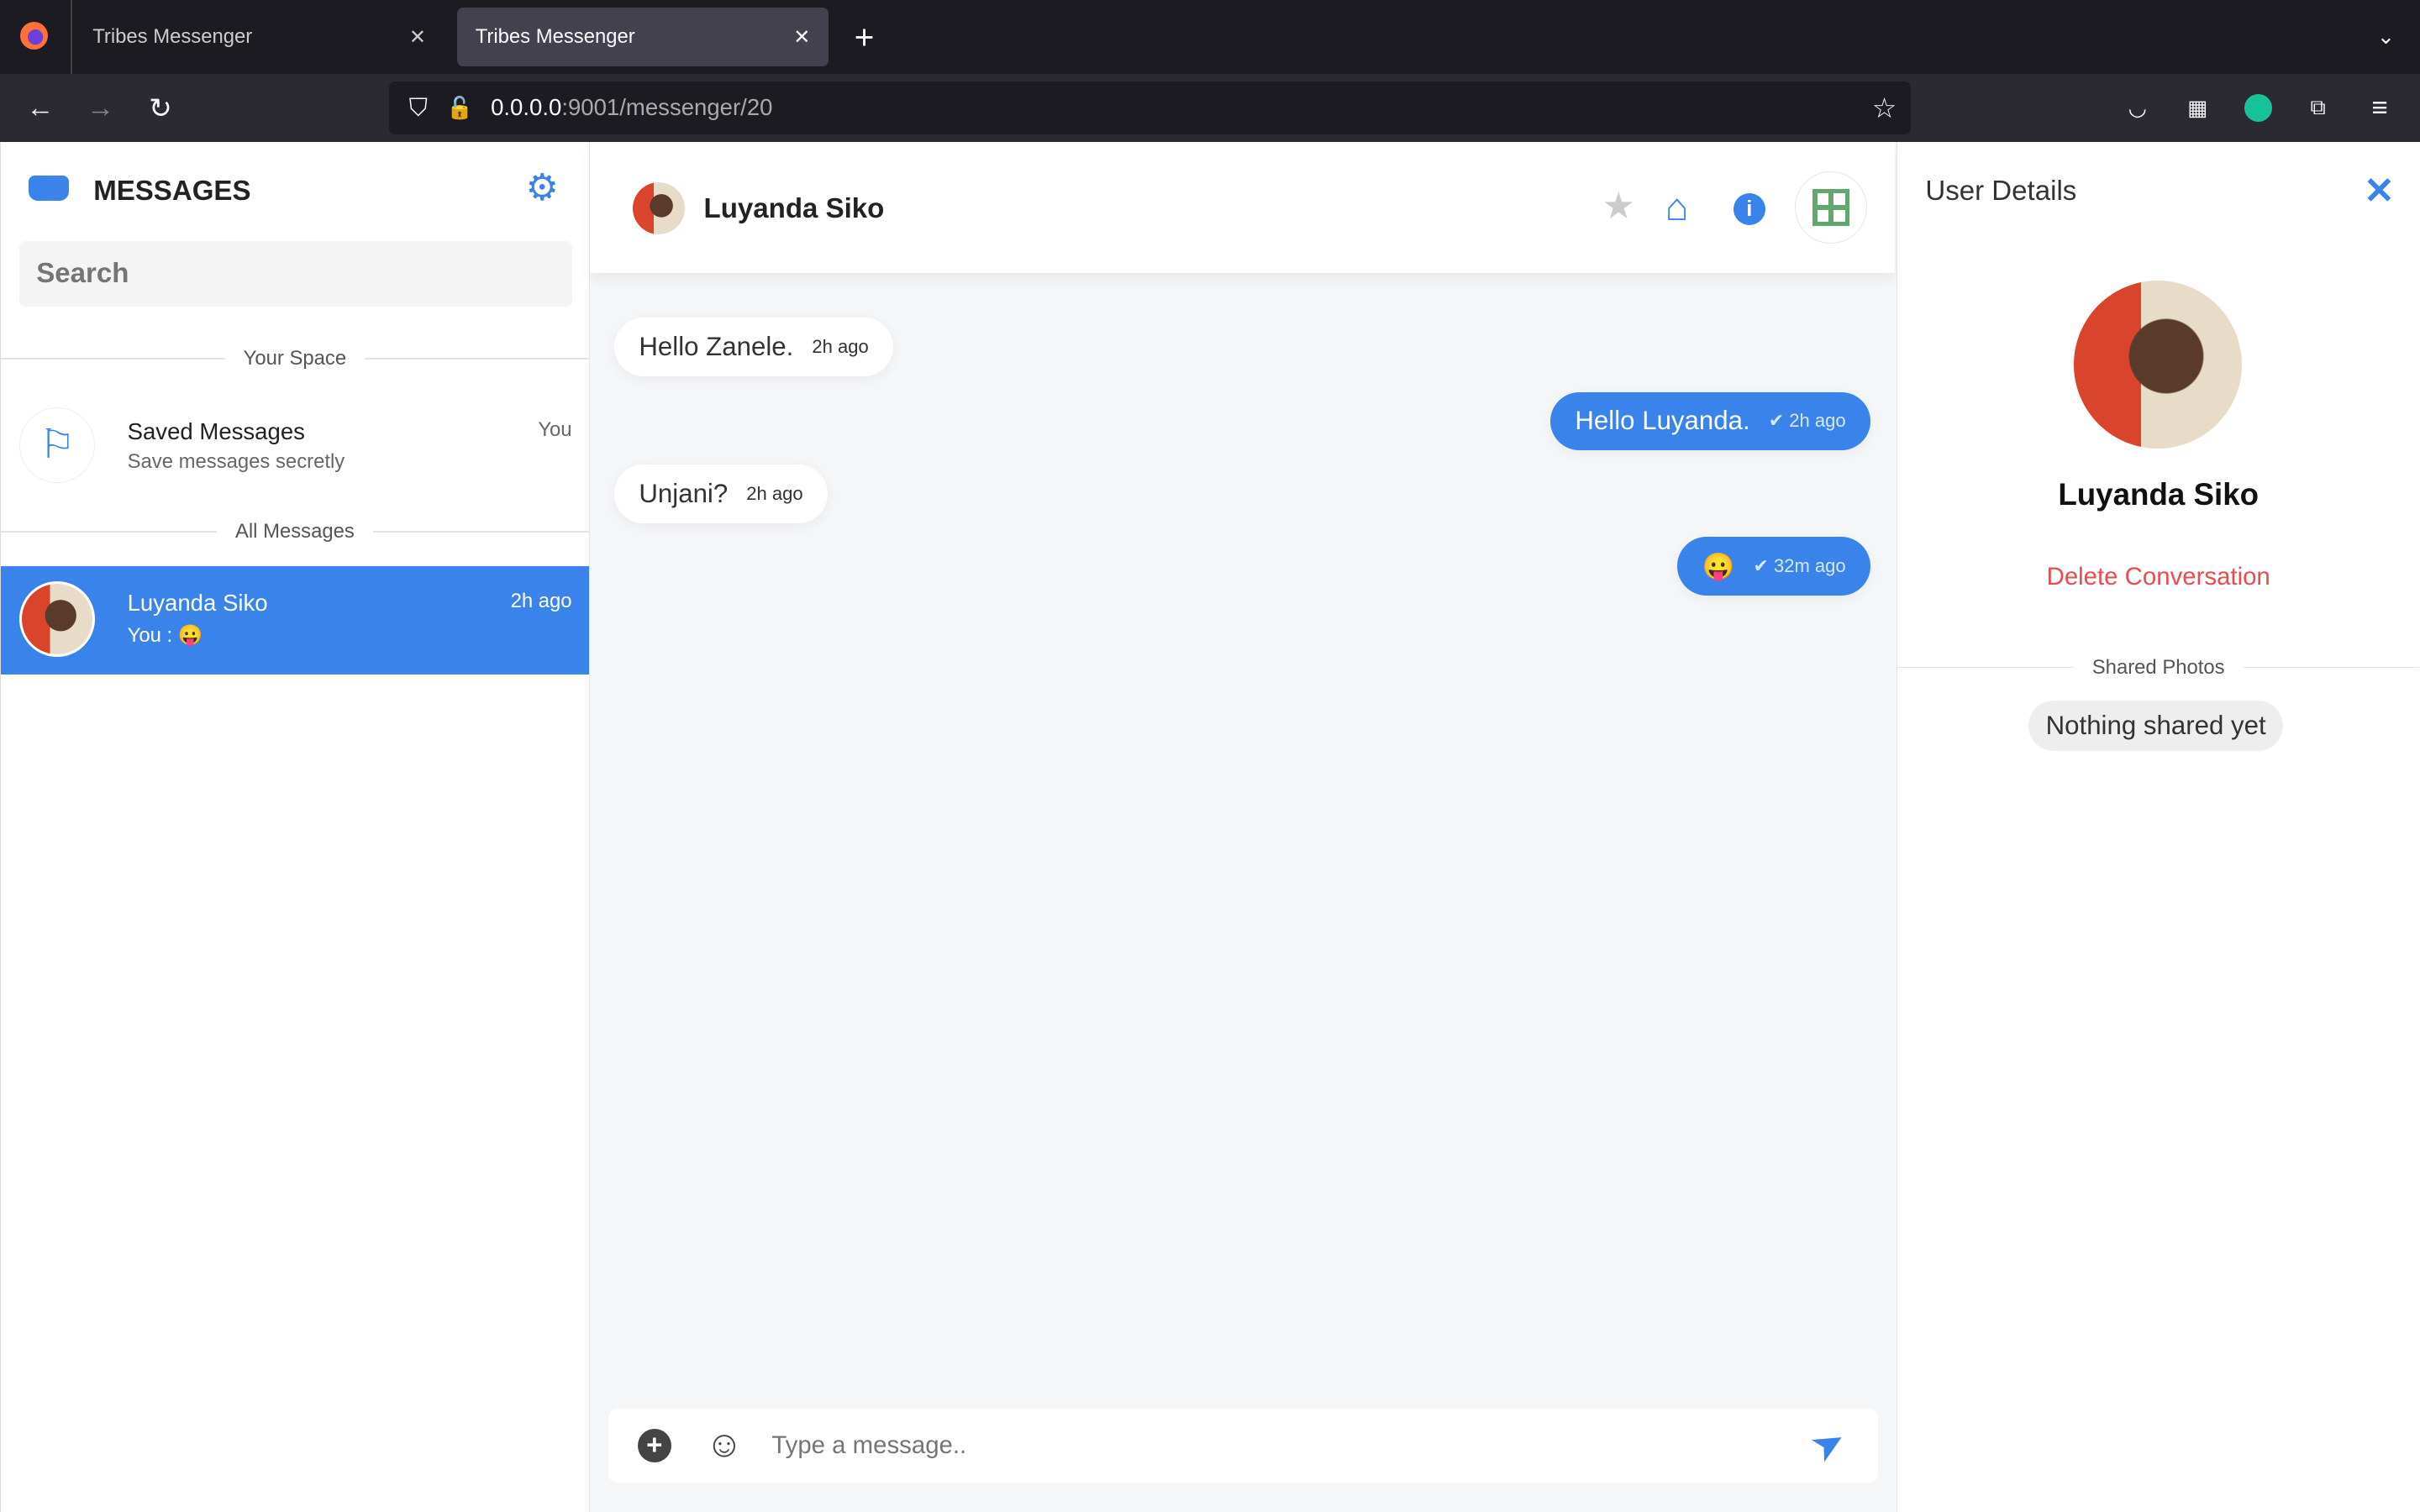 This screenshot has height=1512, width=2420. Describe the element at coordinates (40, 108) in the screenshot. I see `back-icon: ←` at that location.